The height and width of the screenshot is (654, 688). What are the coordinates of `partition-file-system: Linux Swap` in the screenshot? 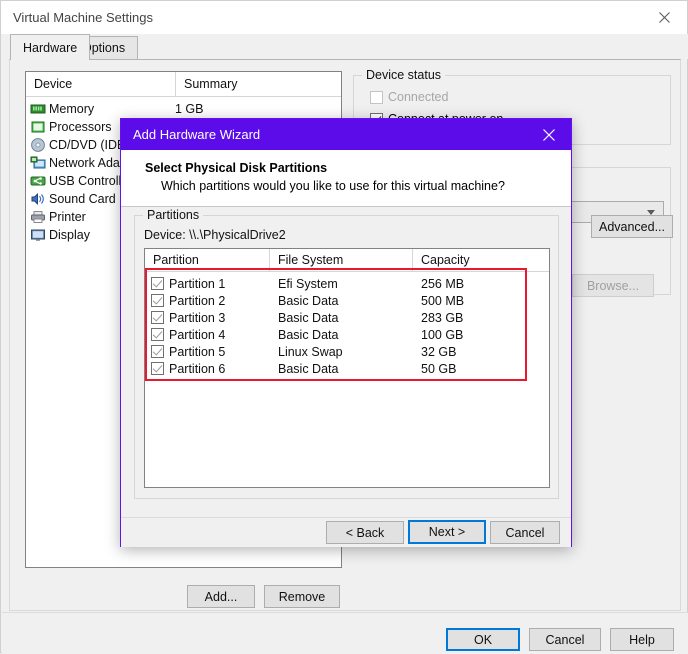 It's located at (310, 351).